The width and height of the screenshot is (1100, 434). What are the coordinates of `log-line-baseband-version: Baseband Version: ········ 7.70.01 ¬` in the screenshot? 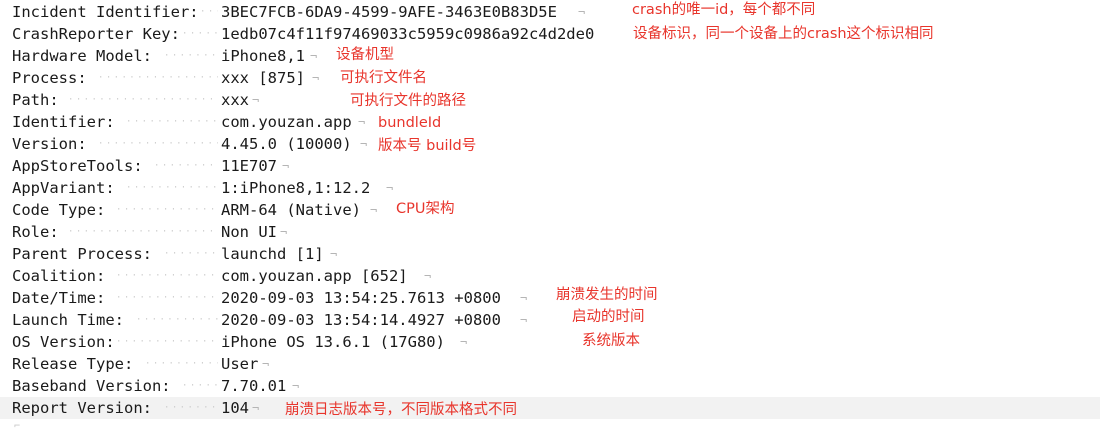 It's located at (550, 386).